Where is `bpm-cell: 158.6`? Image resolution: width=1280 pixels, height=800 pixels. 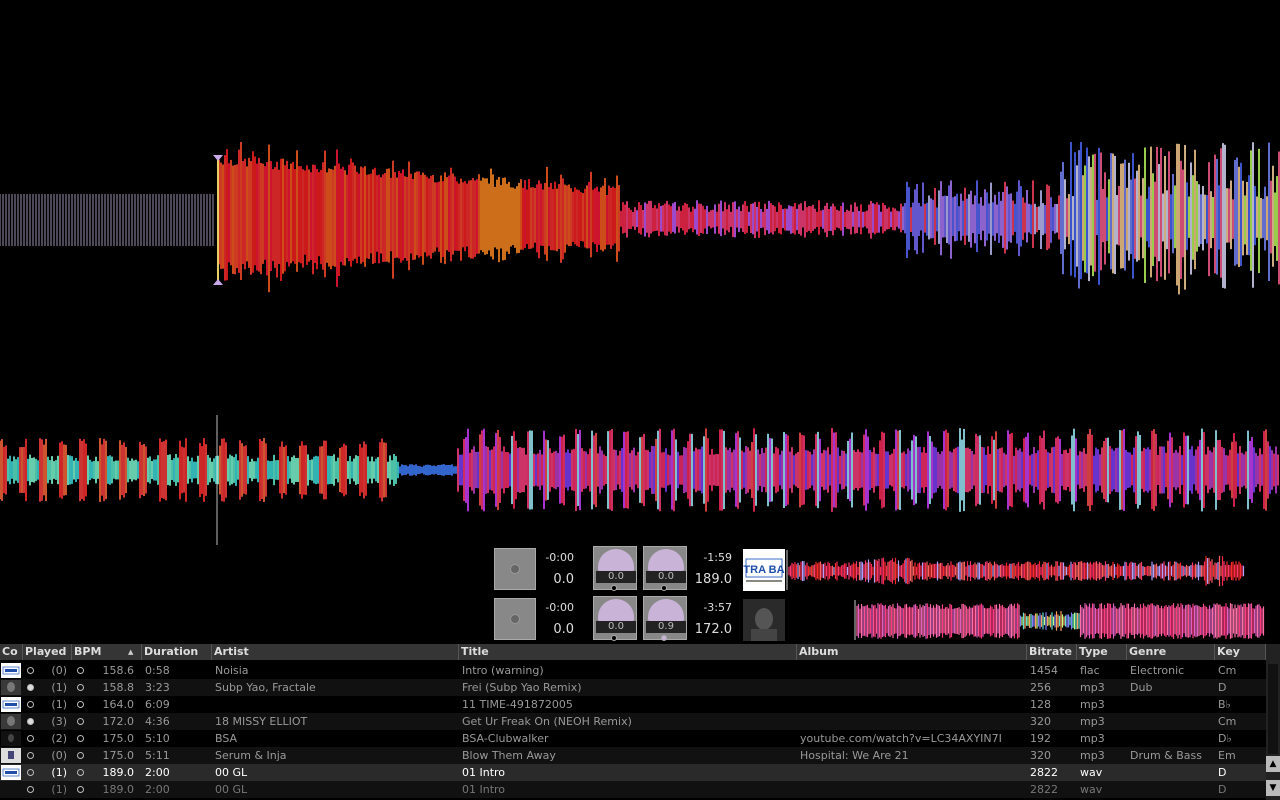 bpm-cell: 158.6 is located at coordinates (118, 670).